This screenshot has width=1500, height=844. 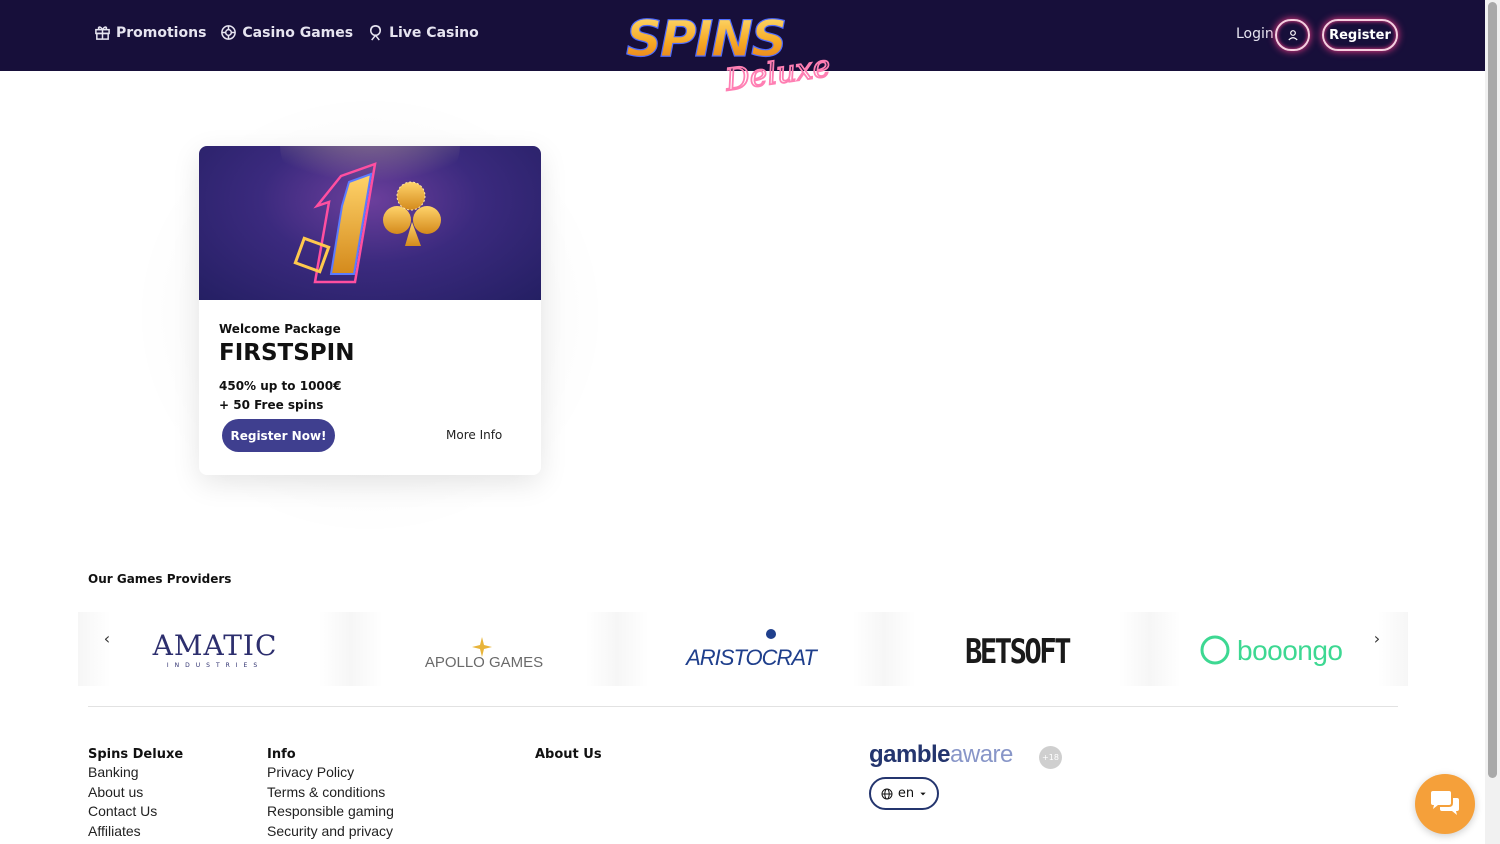 What do you see at coordinates (271, 405) in the screenshot?
I see `promo-spins-line: + 50 Free spins` at bounding box center [271, 405].